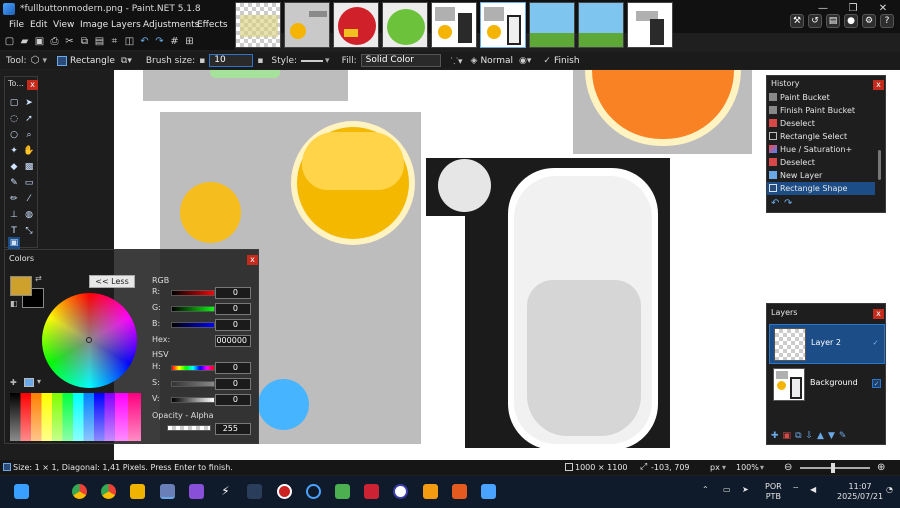 This screenshot has width=900, height=508. Describe the element at coordinates (787, 436) in the screenshot. I see `delete-layer-icon: ▣` at that location.